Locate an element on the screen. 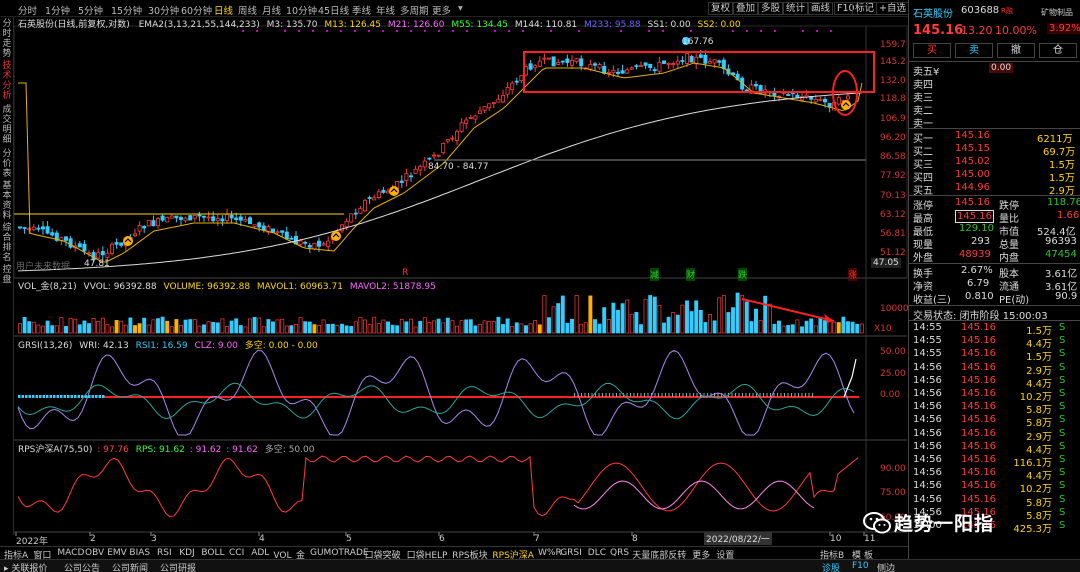 The height and width of the screenshot is (572, 1080). vtab-detail: 成交明细 is located at coordinates (7, 125).